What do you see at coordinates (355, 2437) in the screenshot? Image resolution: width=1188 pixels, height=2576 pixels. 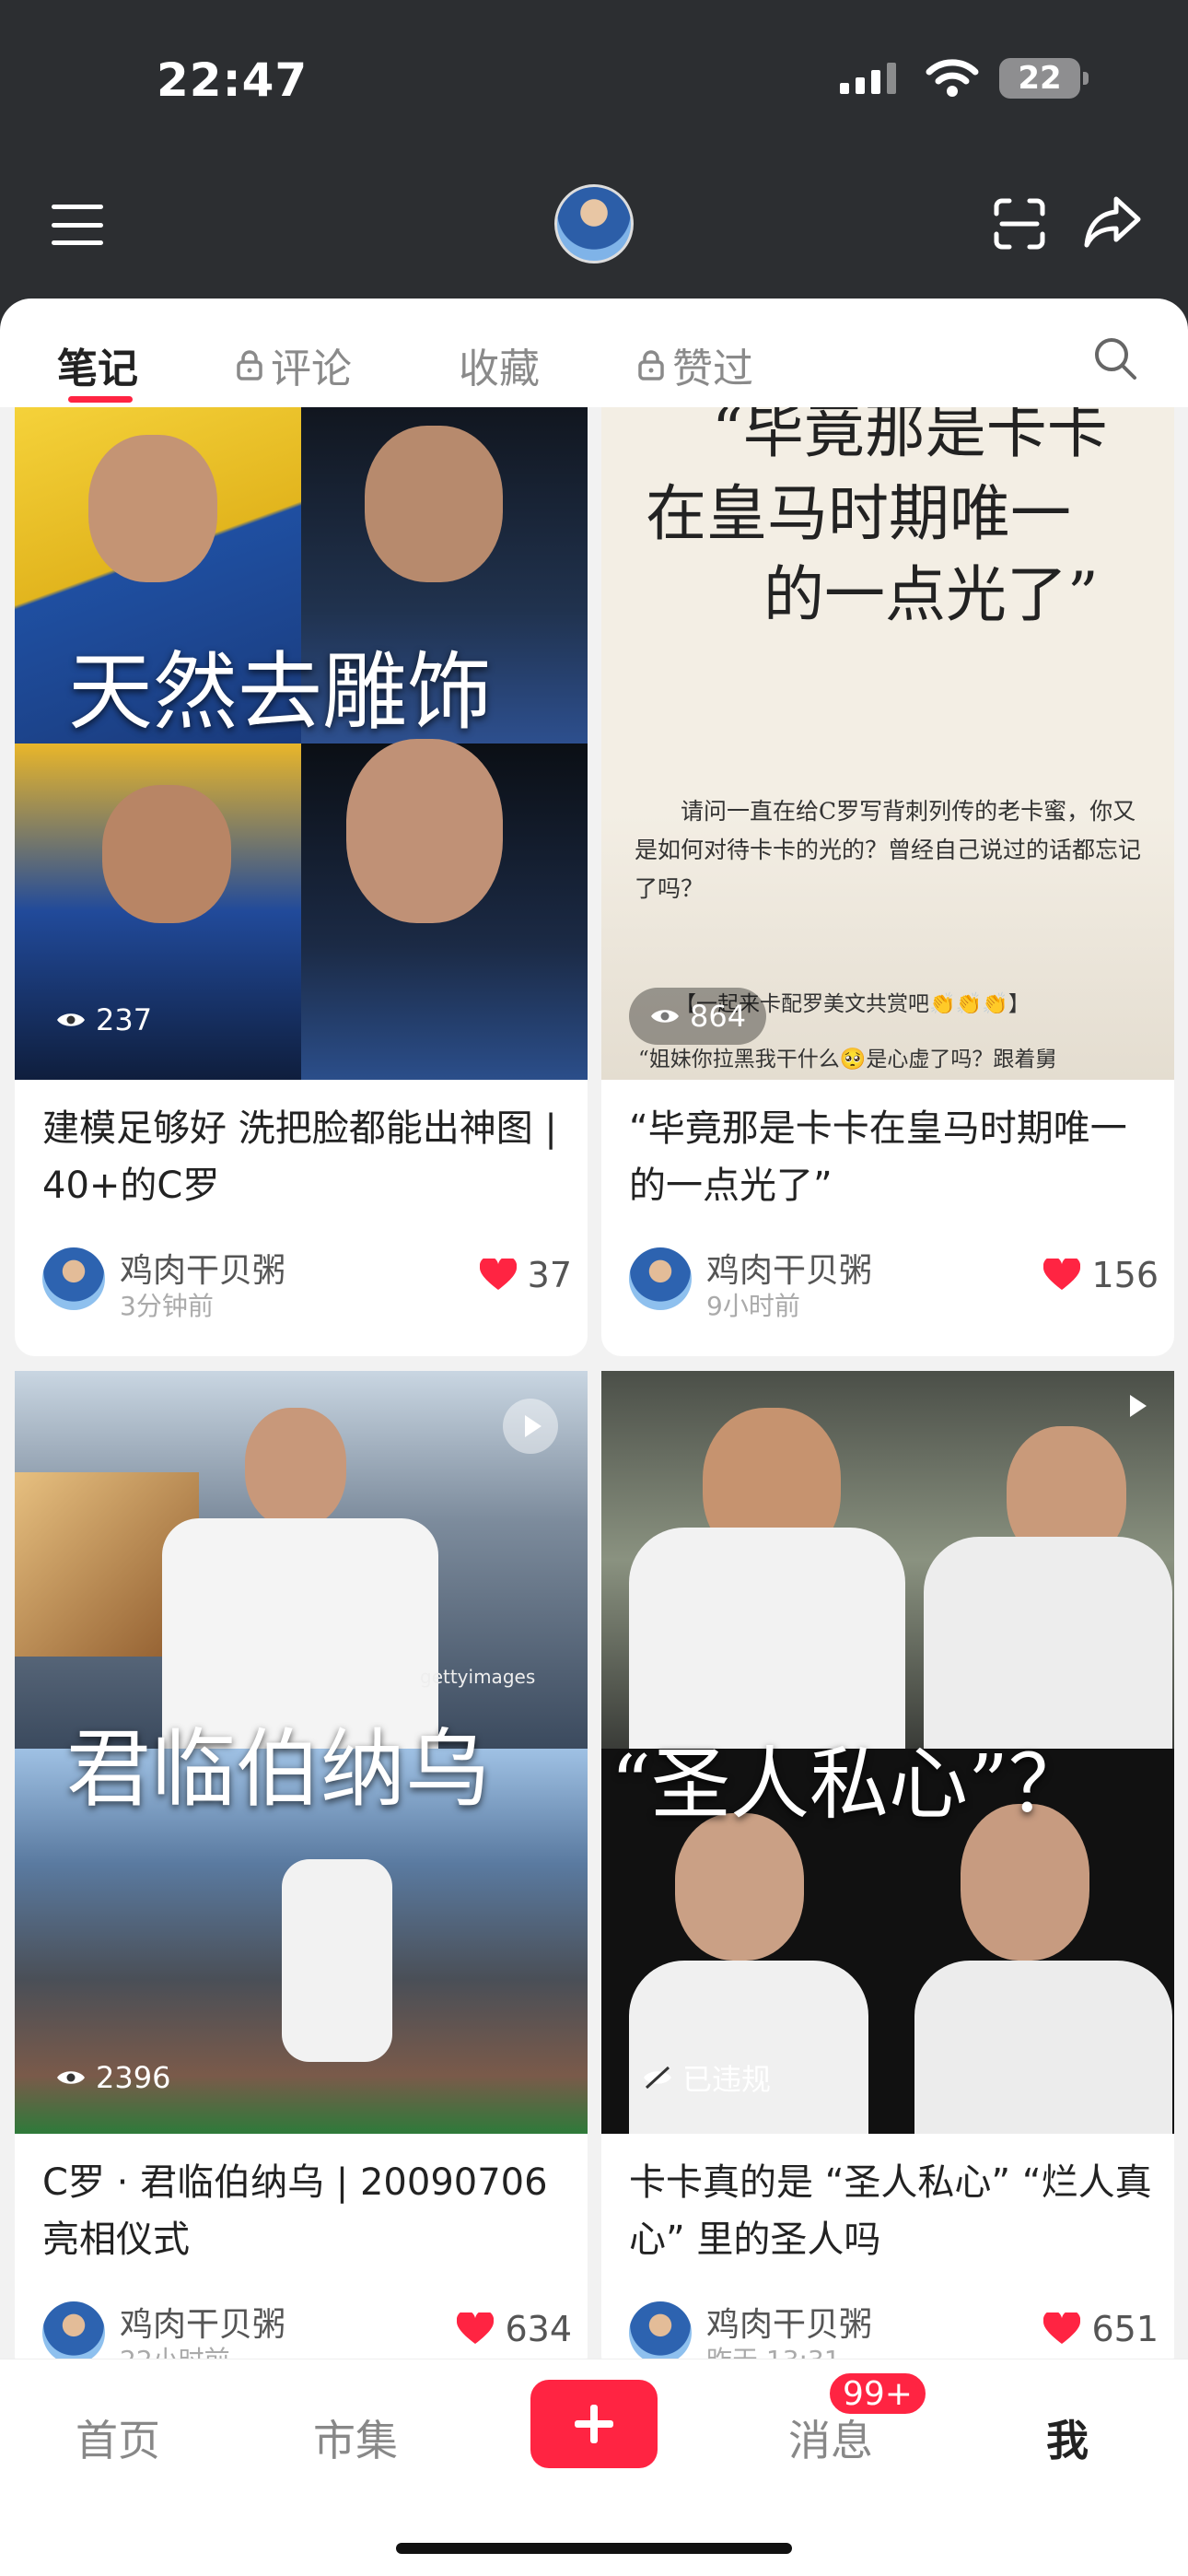 I see `nav-market: 市集` at bounding box center [355, 2437].